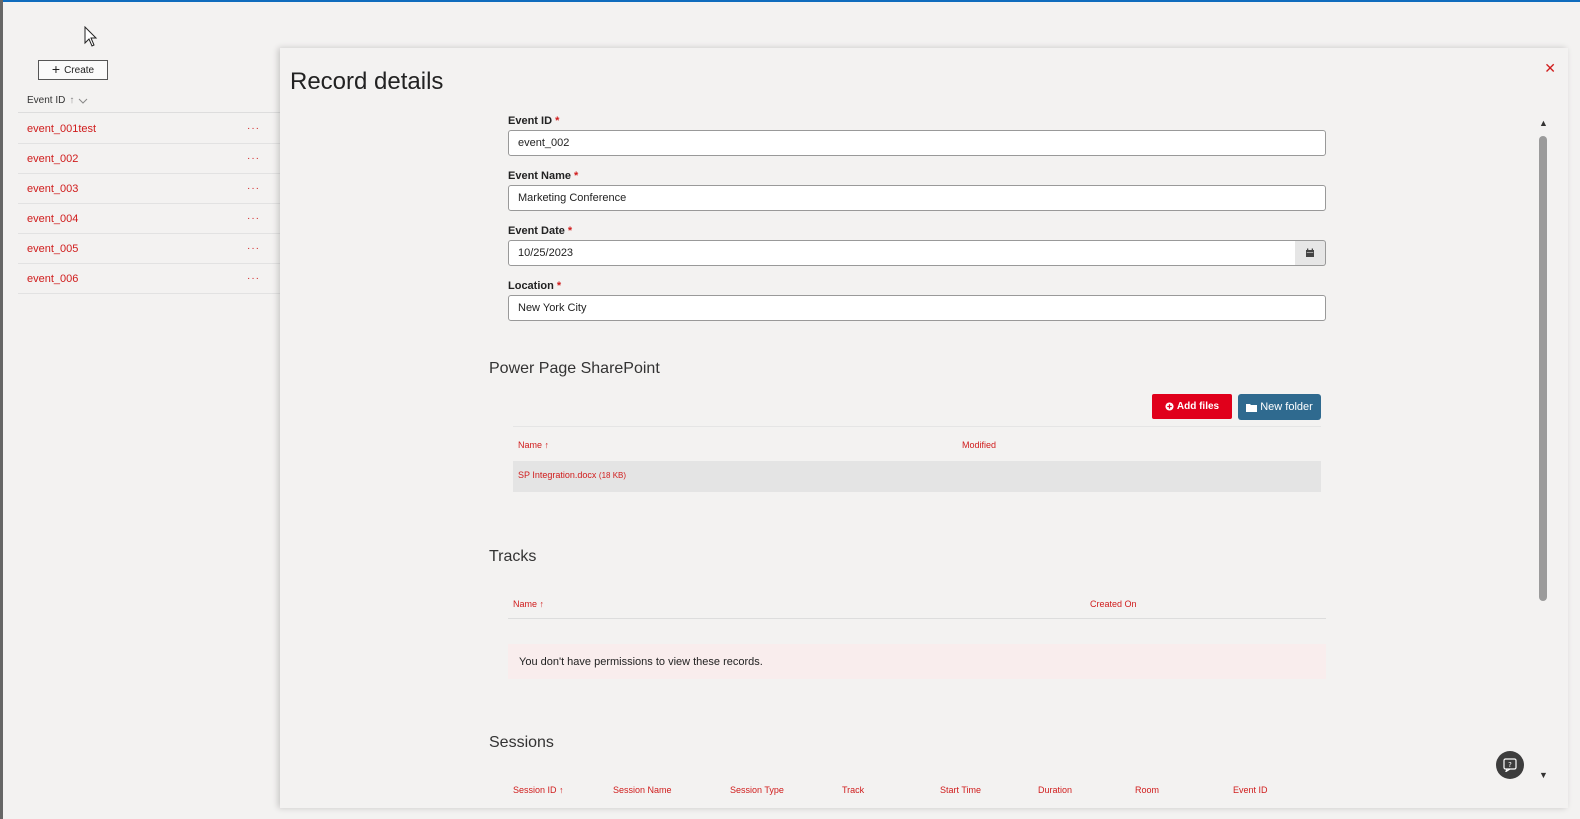 This screenshot has height=819, width=1580. I want to click on sharepoint-section-title: Power Page SharePoint, so click(574, 368).